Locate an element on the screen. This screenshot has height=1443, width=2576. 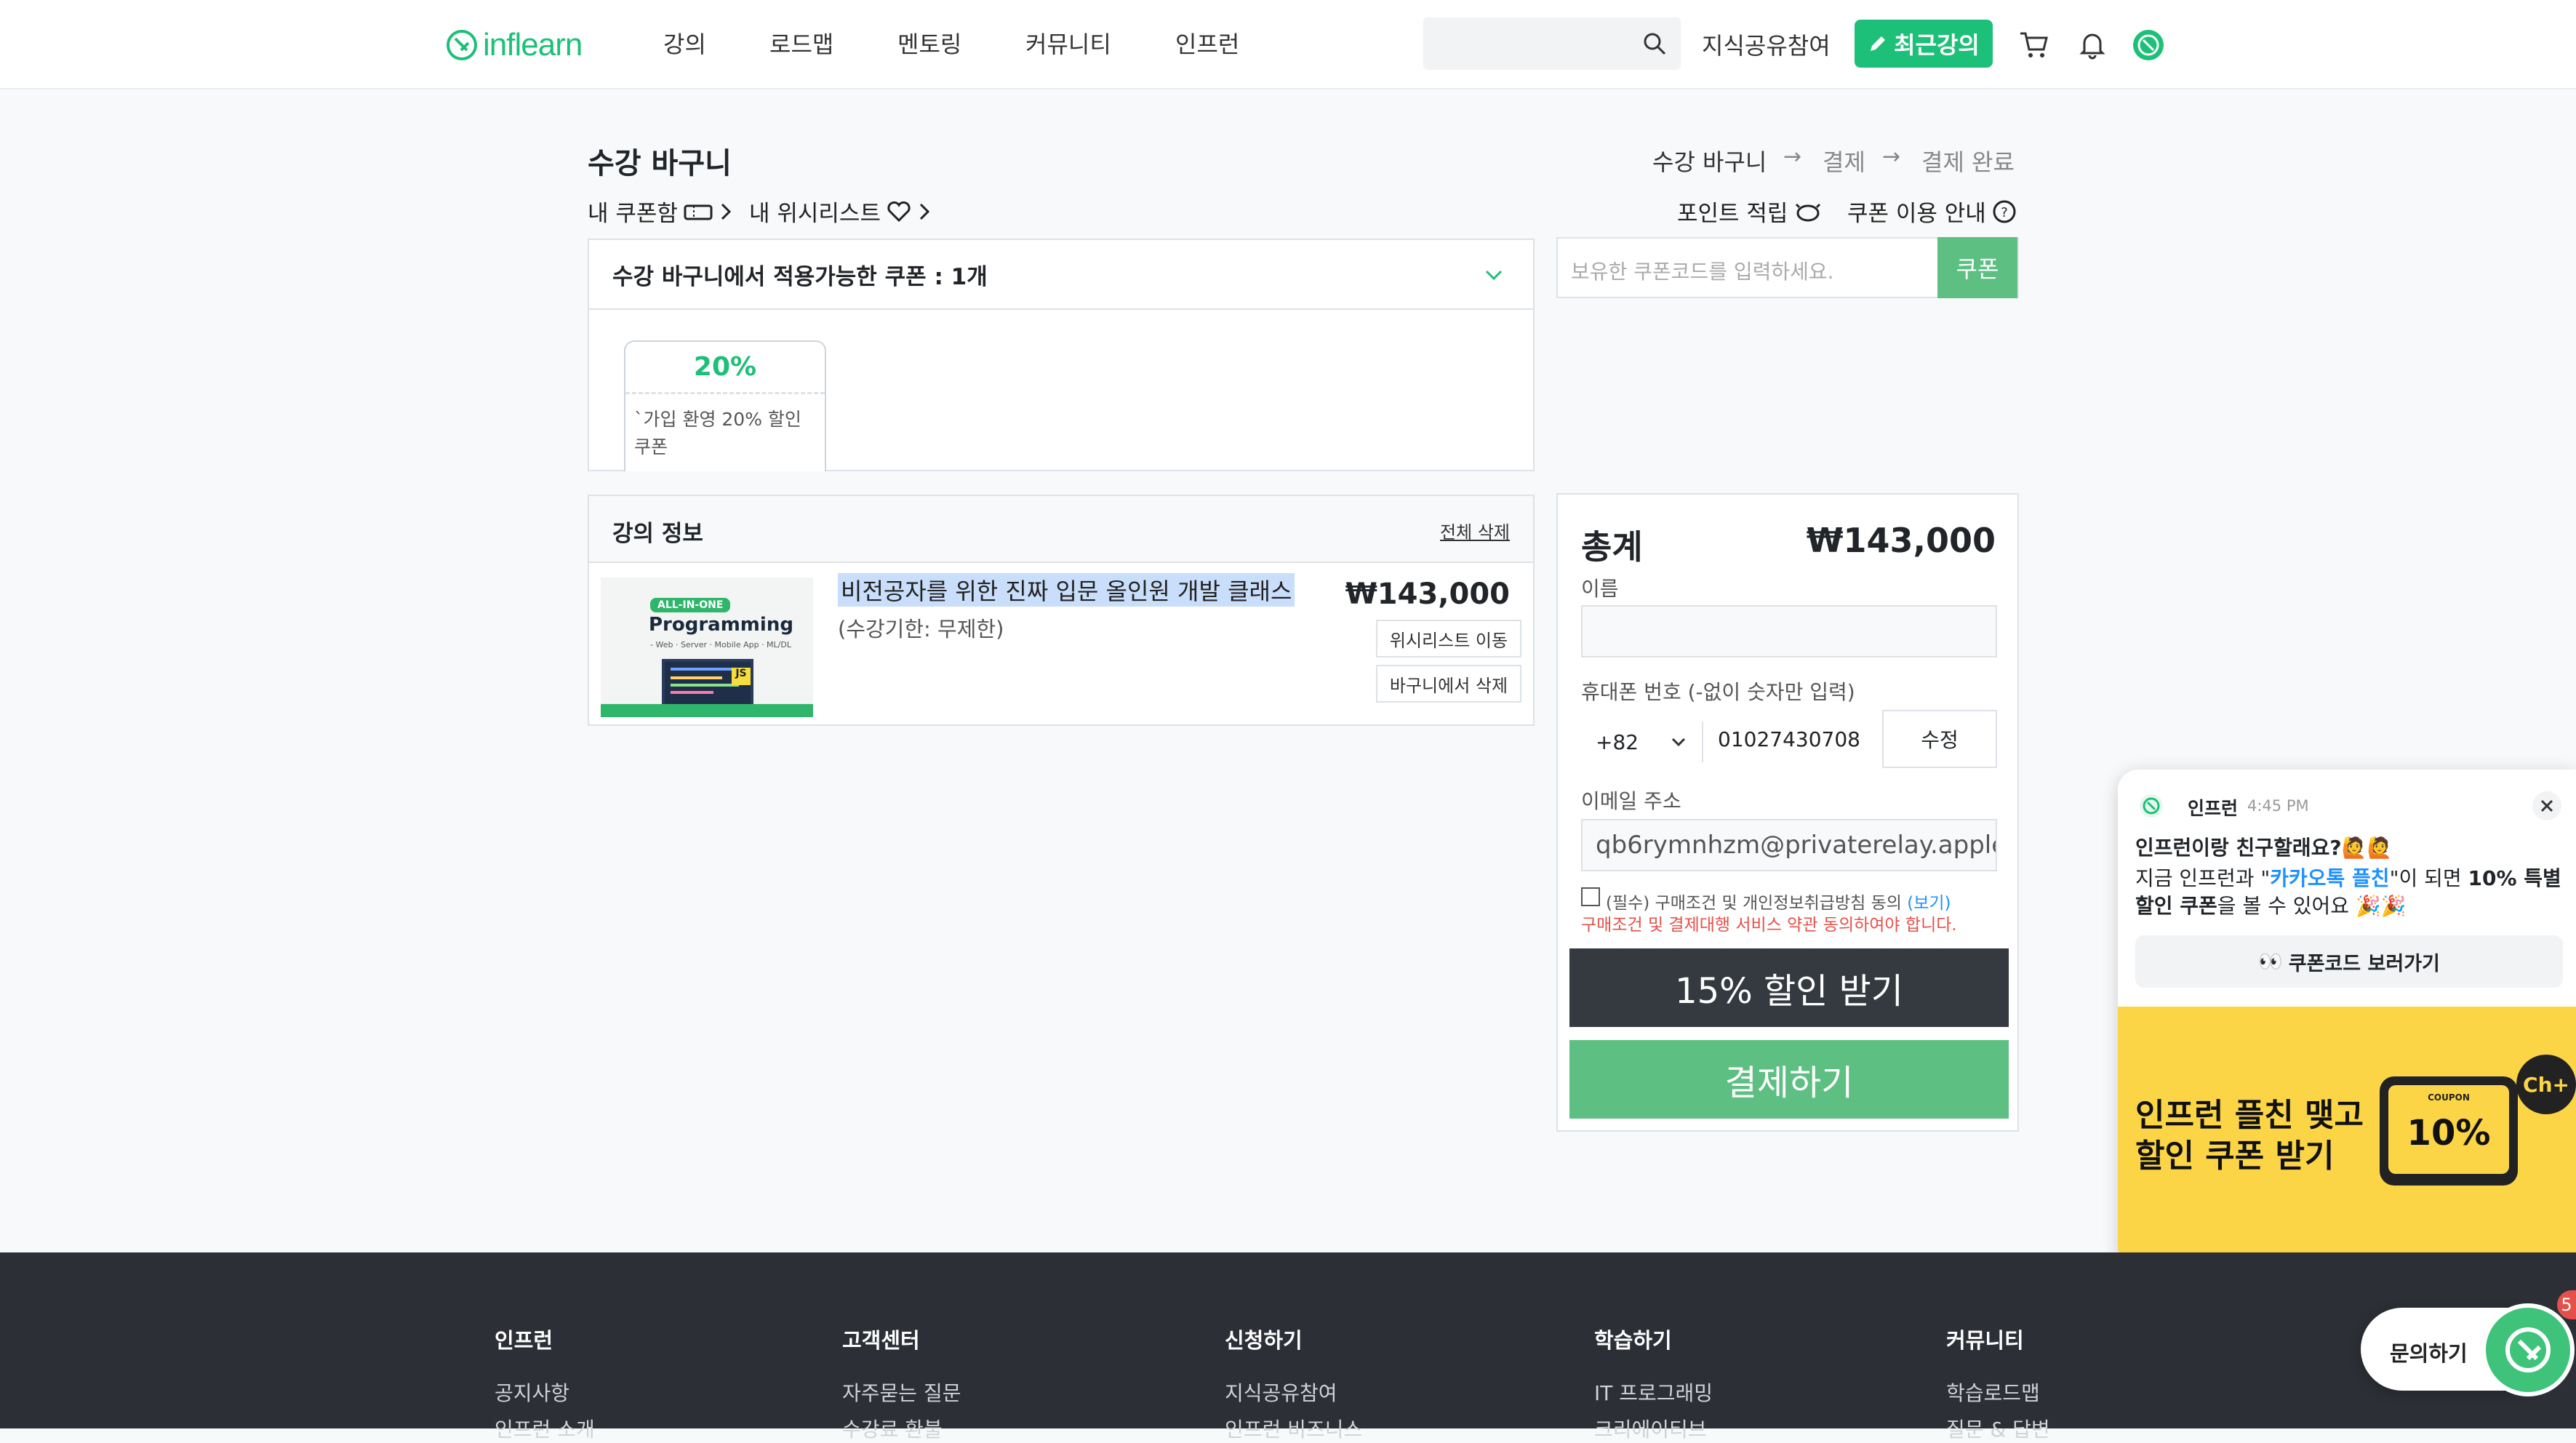
course-title: 비전공자를 위한 진짜 입문 올인원 개발 클래스 is located at coordinates (1066, 590).